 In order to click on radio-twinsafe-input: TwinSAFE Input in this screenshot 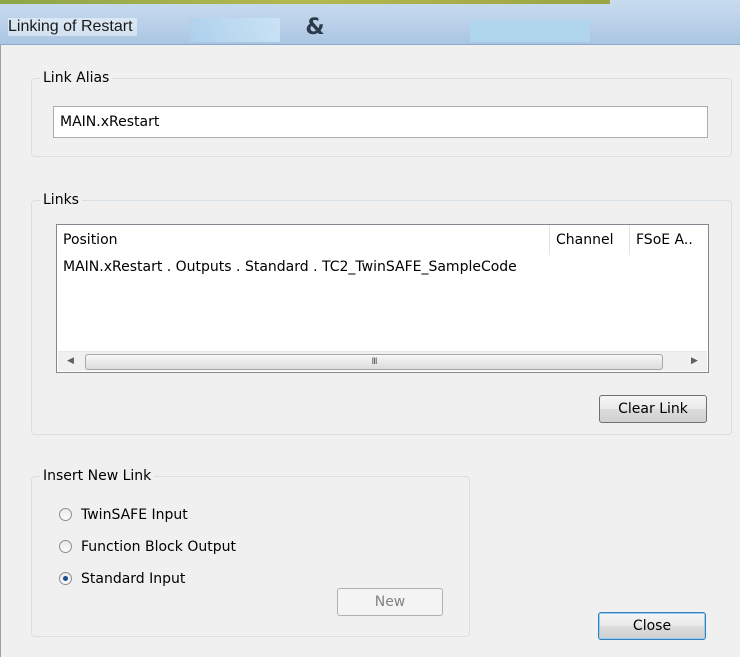, I will do `click(123, 515)`.